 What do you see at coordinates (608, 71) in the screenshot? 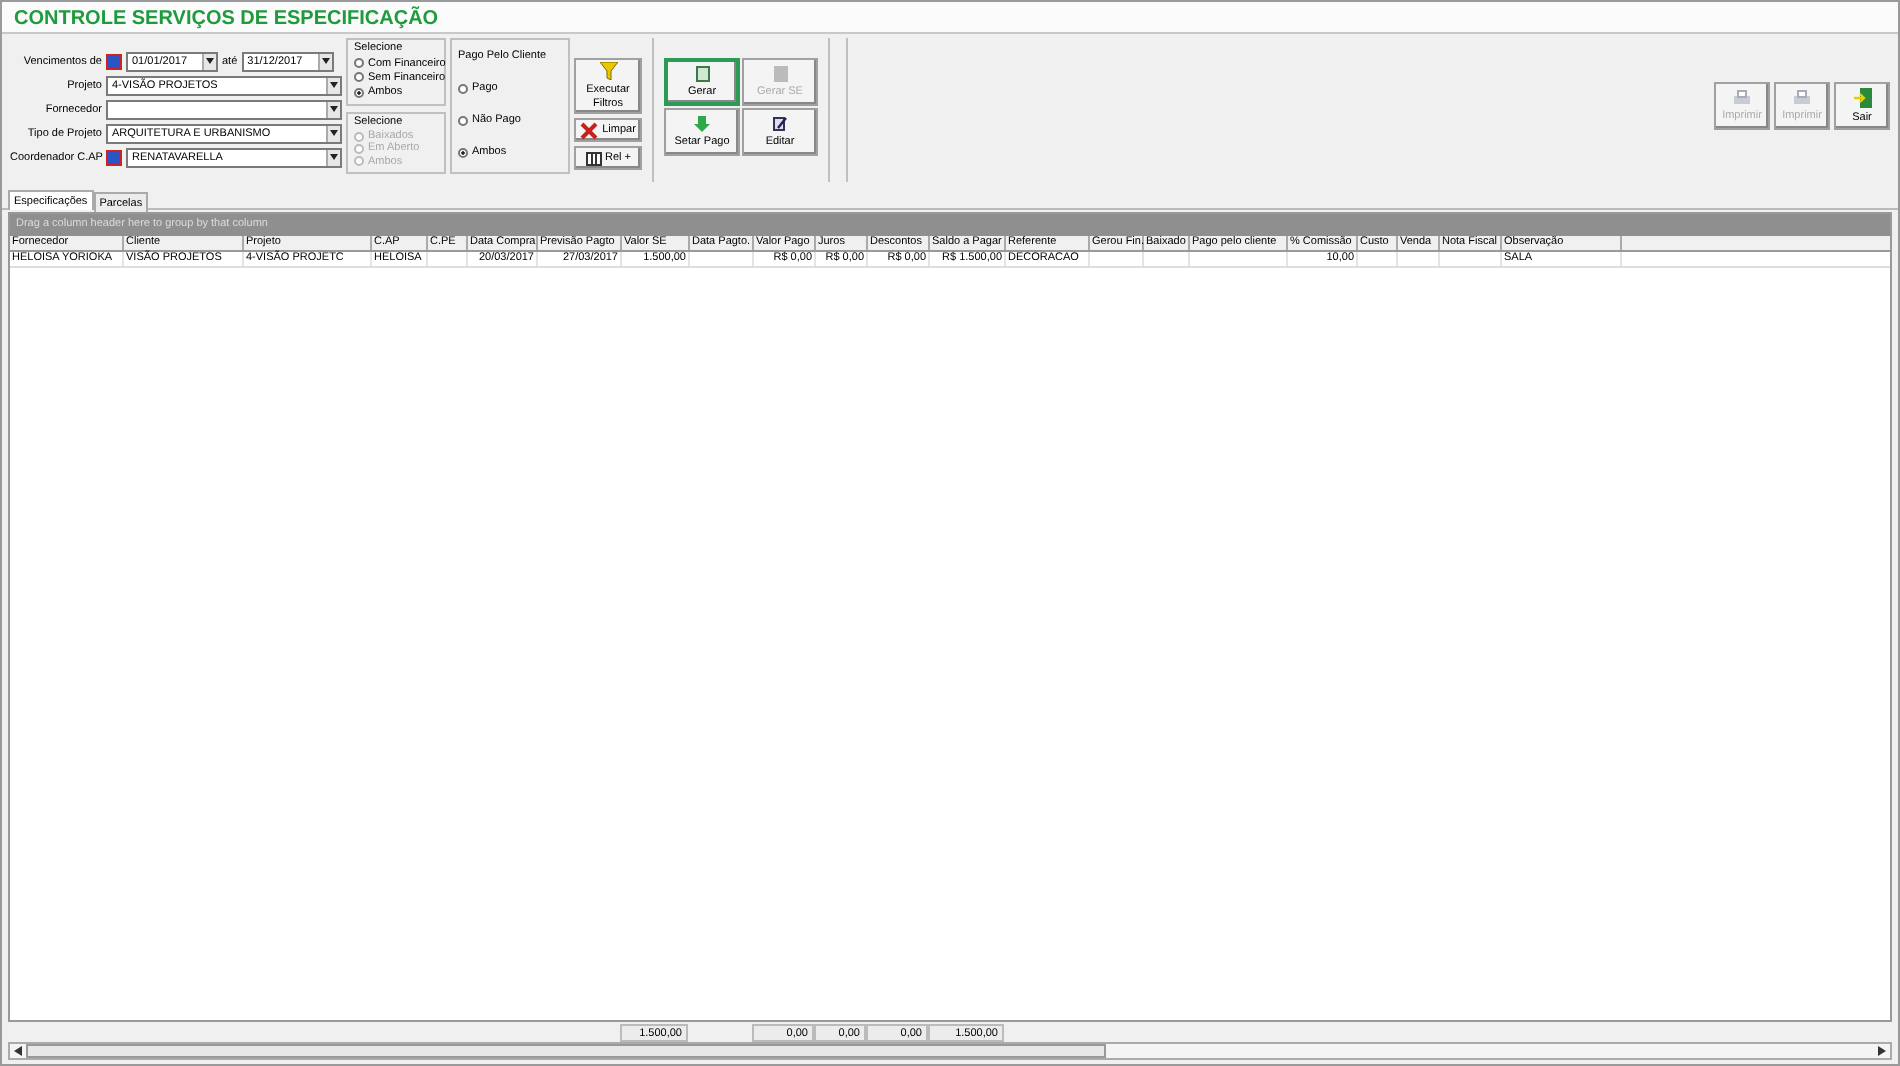
I see `funnel-icon` at bounding box center [608, 71].